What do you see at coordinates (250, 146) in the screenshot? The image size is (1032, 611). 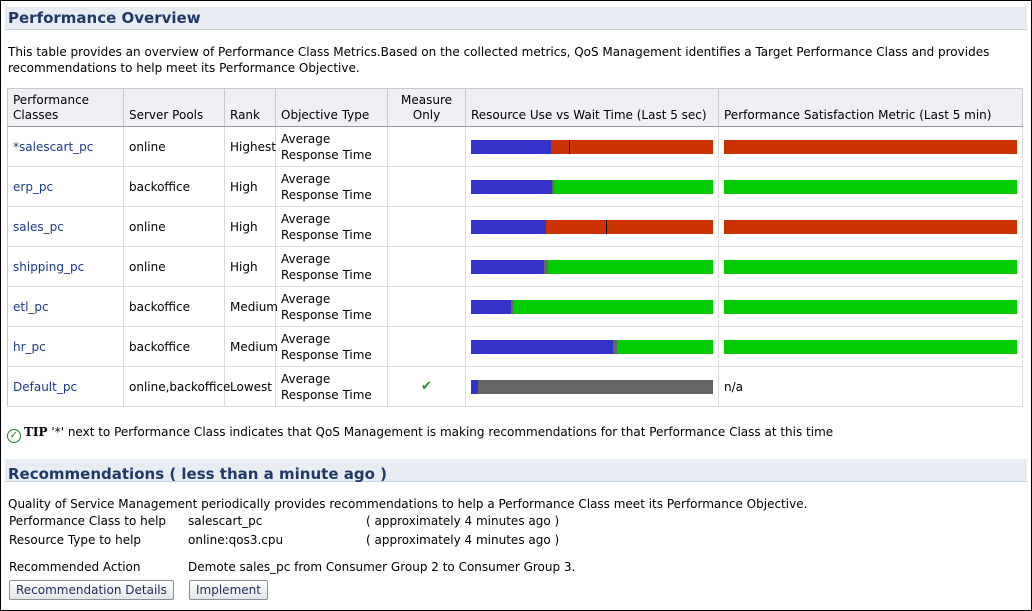 I see `rank-cell: Highest` at bounding box center [250, 146].